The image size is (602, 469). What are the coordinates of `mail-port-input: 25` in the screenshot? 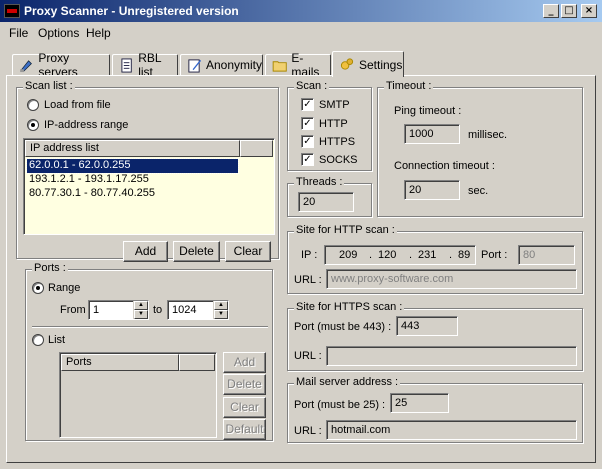 It's located at (419, 403).